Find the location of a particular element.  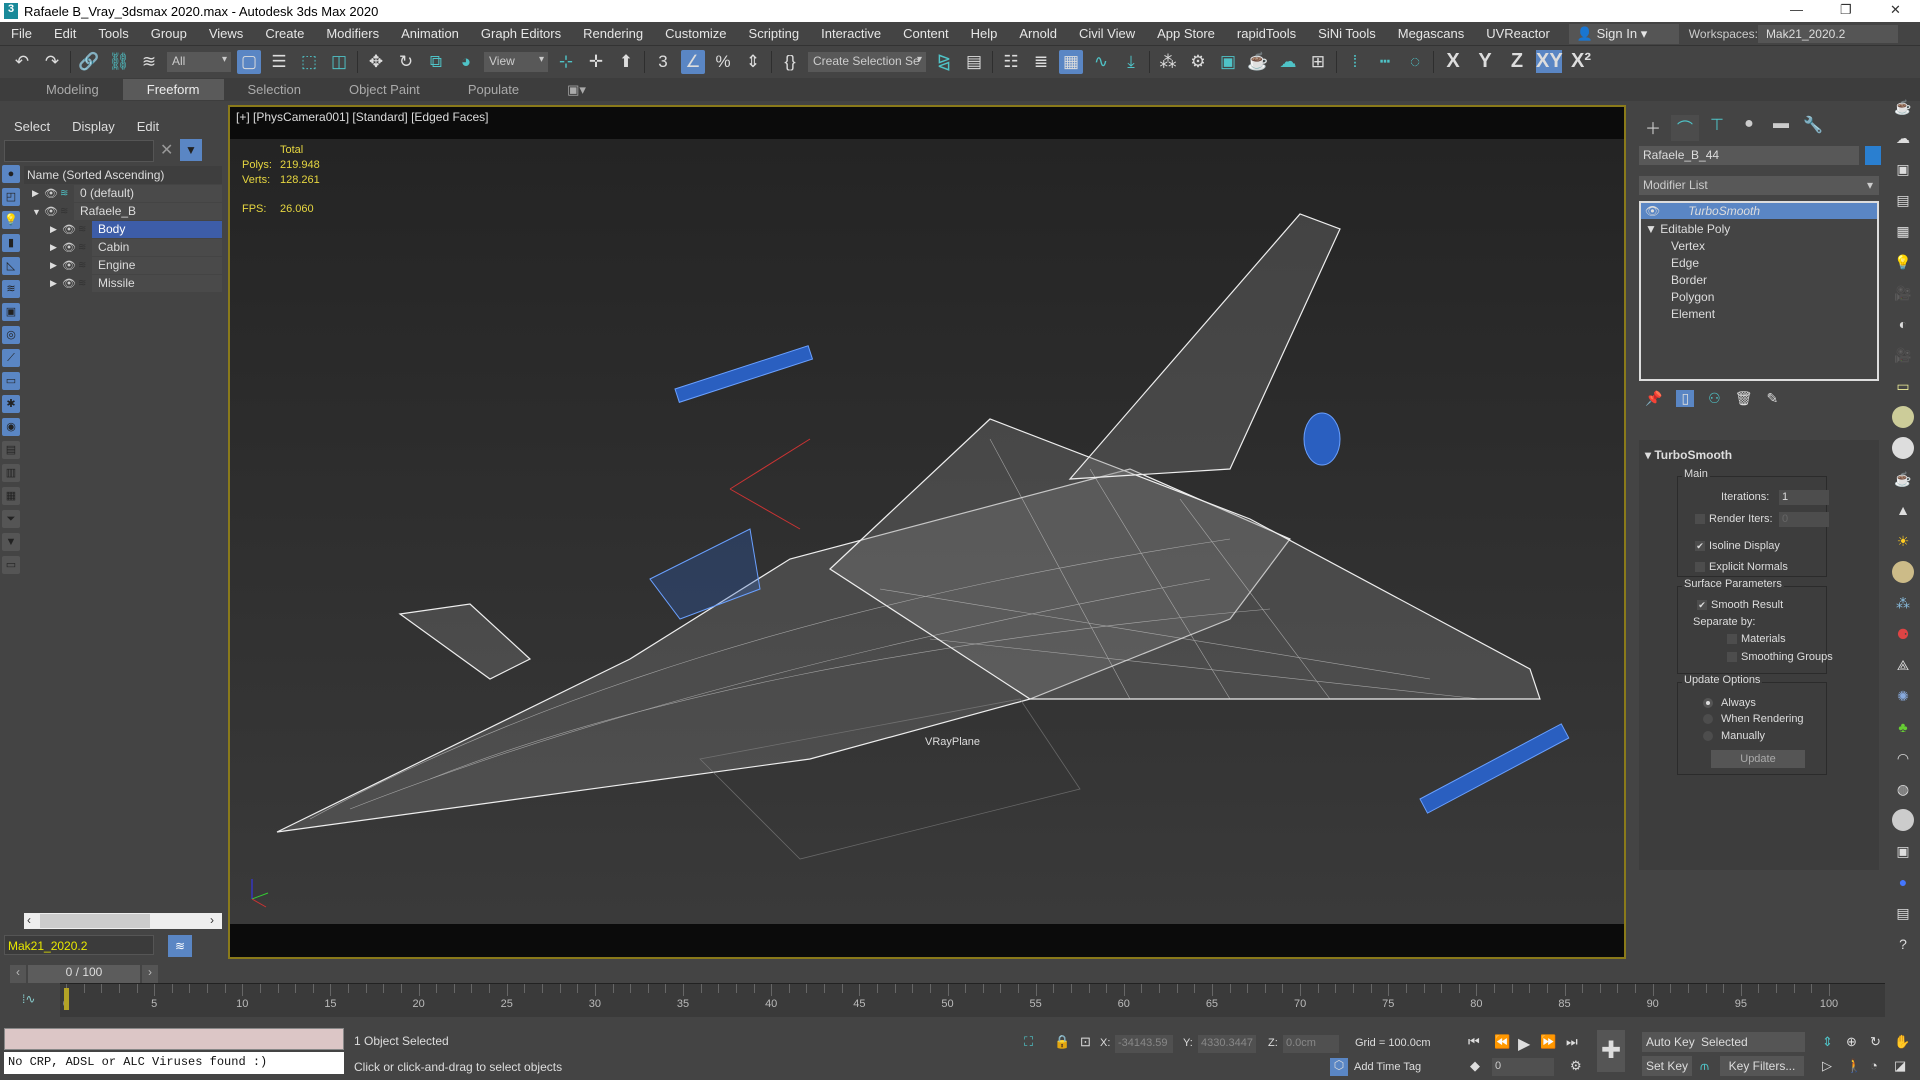

explorer-menu-edit: Edit is located at coordinates (148, 126).